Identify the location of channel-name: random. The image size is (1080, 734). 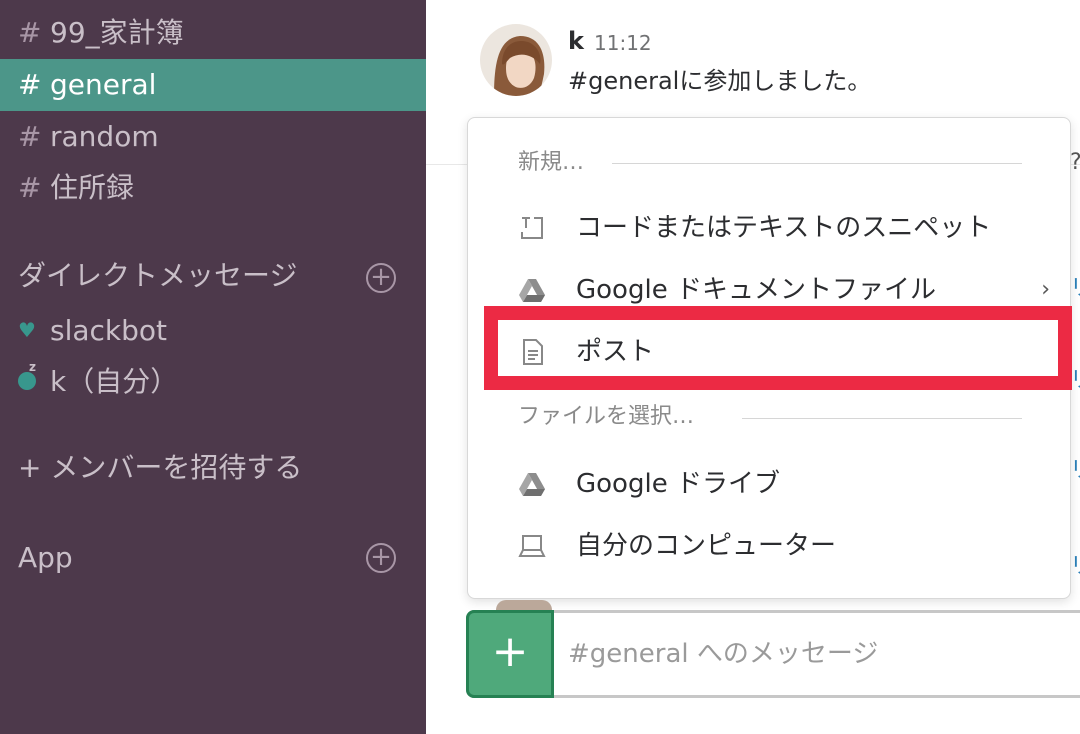
(104, 136).